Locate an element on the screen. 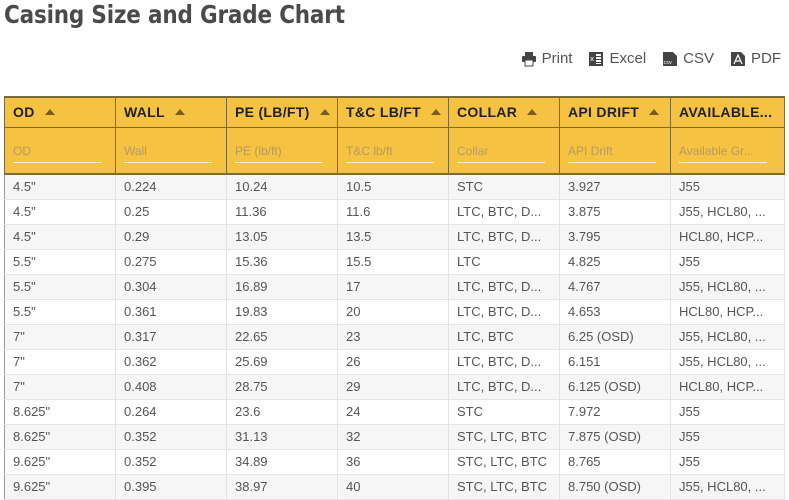 Image resolution: width=789 pixels, height=500 pixels. cell-pe: 15.36 is located at coordinates (282, 262).